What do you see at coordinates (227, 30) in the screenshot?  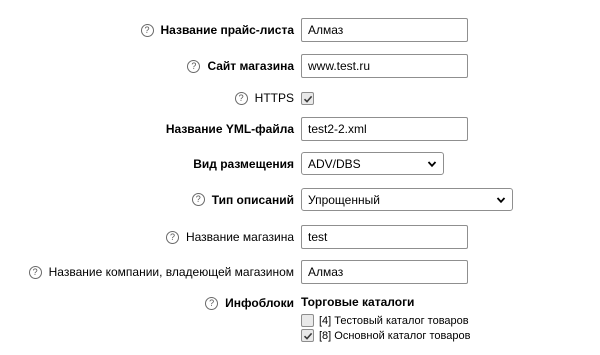 I see `price-list-name-label: Название прайс-листа` at bounding box center [227, 30].